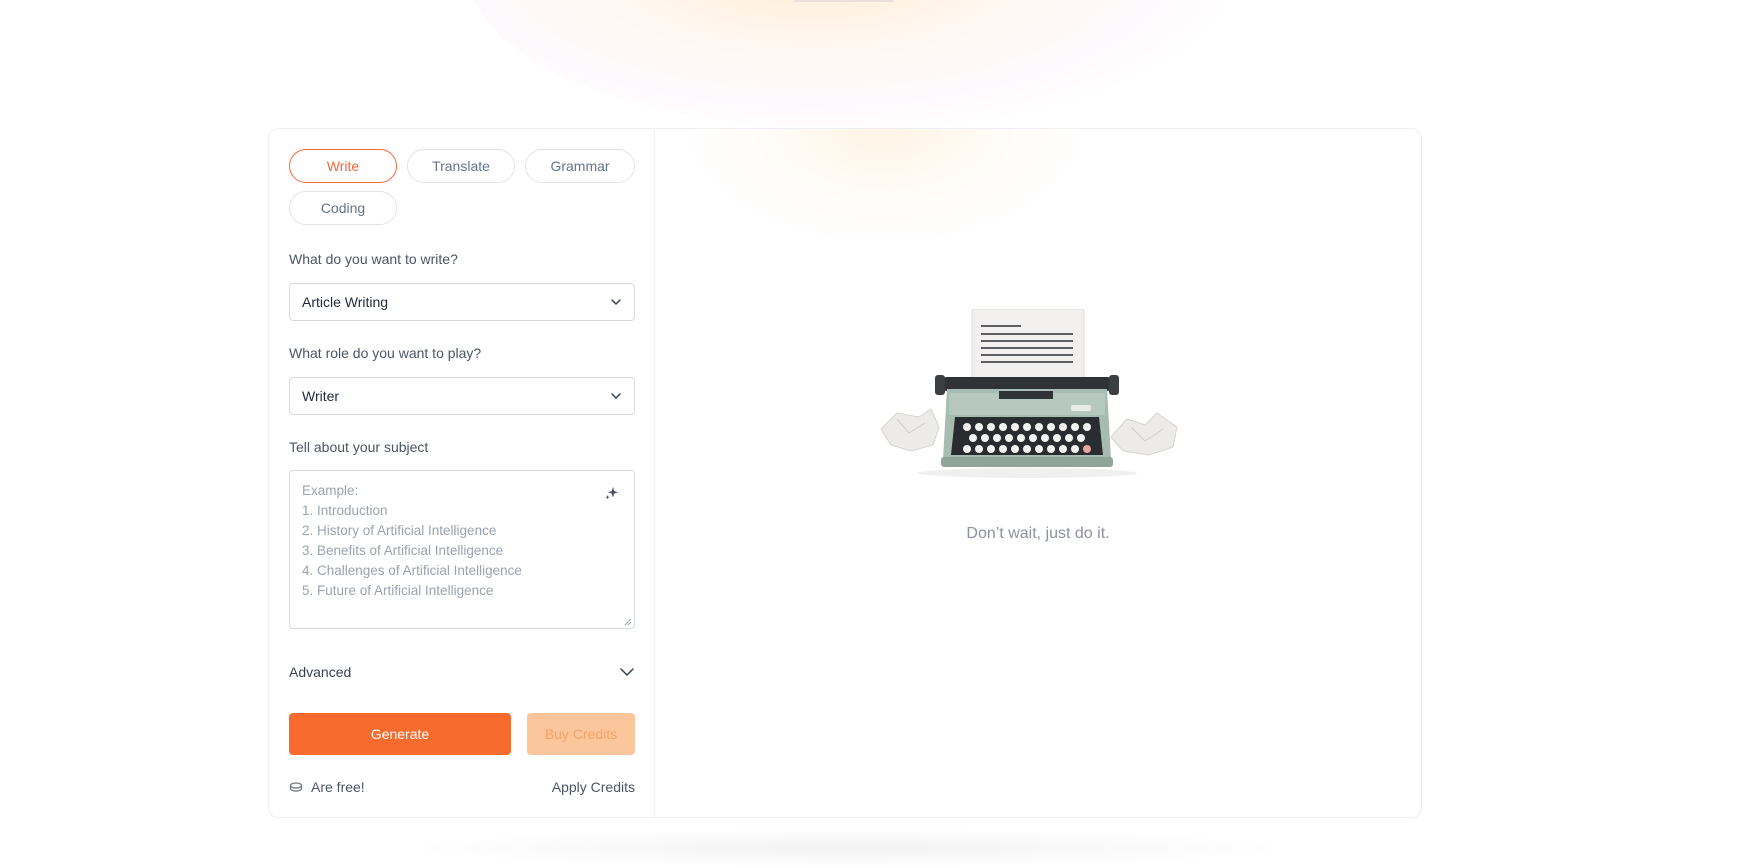  I want to click on advanced-label: Advanced, so click(320, 672).